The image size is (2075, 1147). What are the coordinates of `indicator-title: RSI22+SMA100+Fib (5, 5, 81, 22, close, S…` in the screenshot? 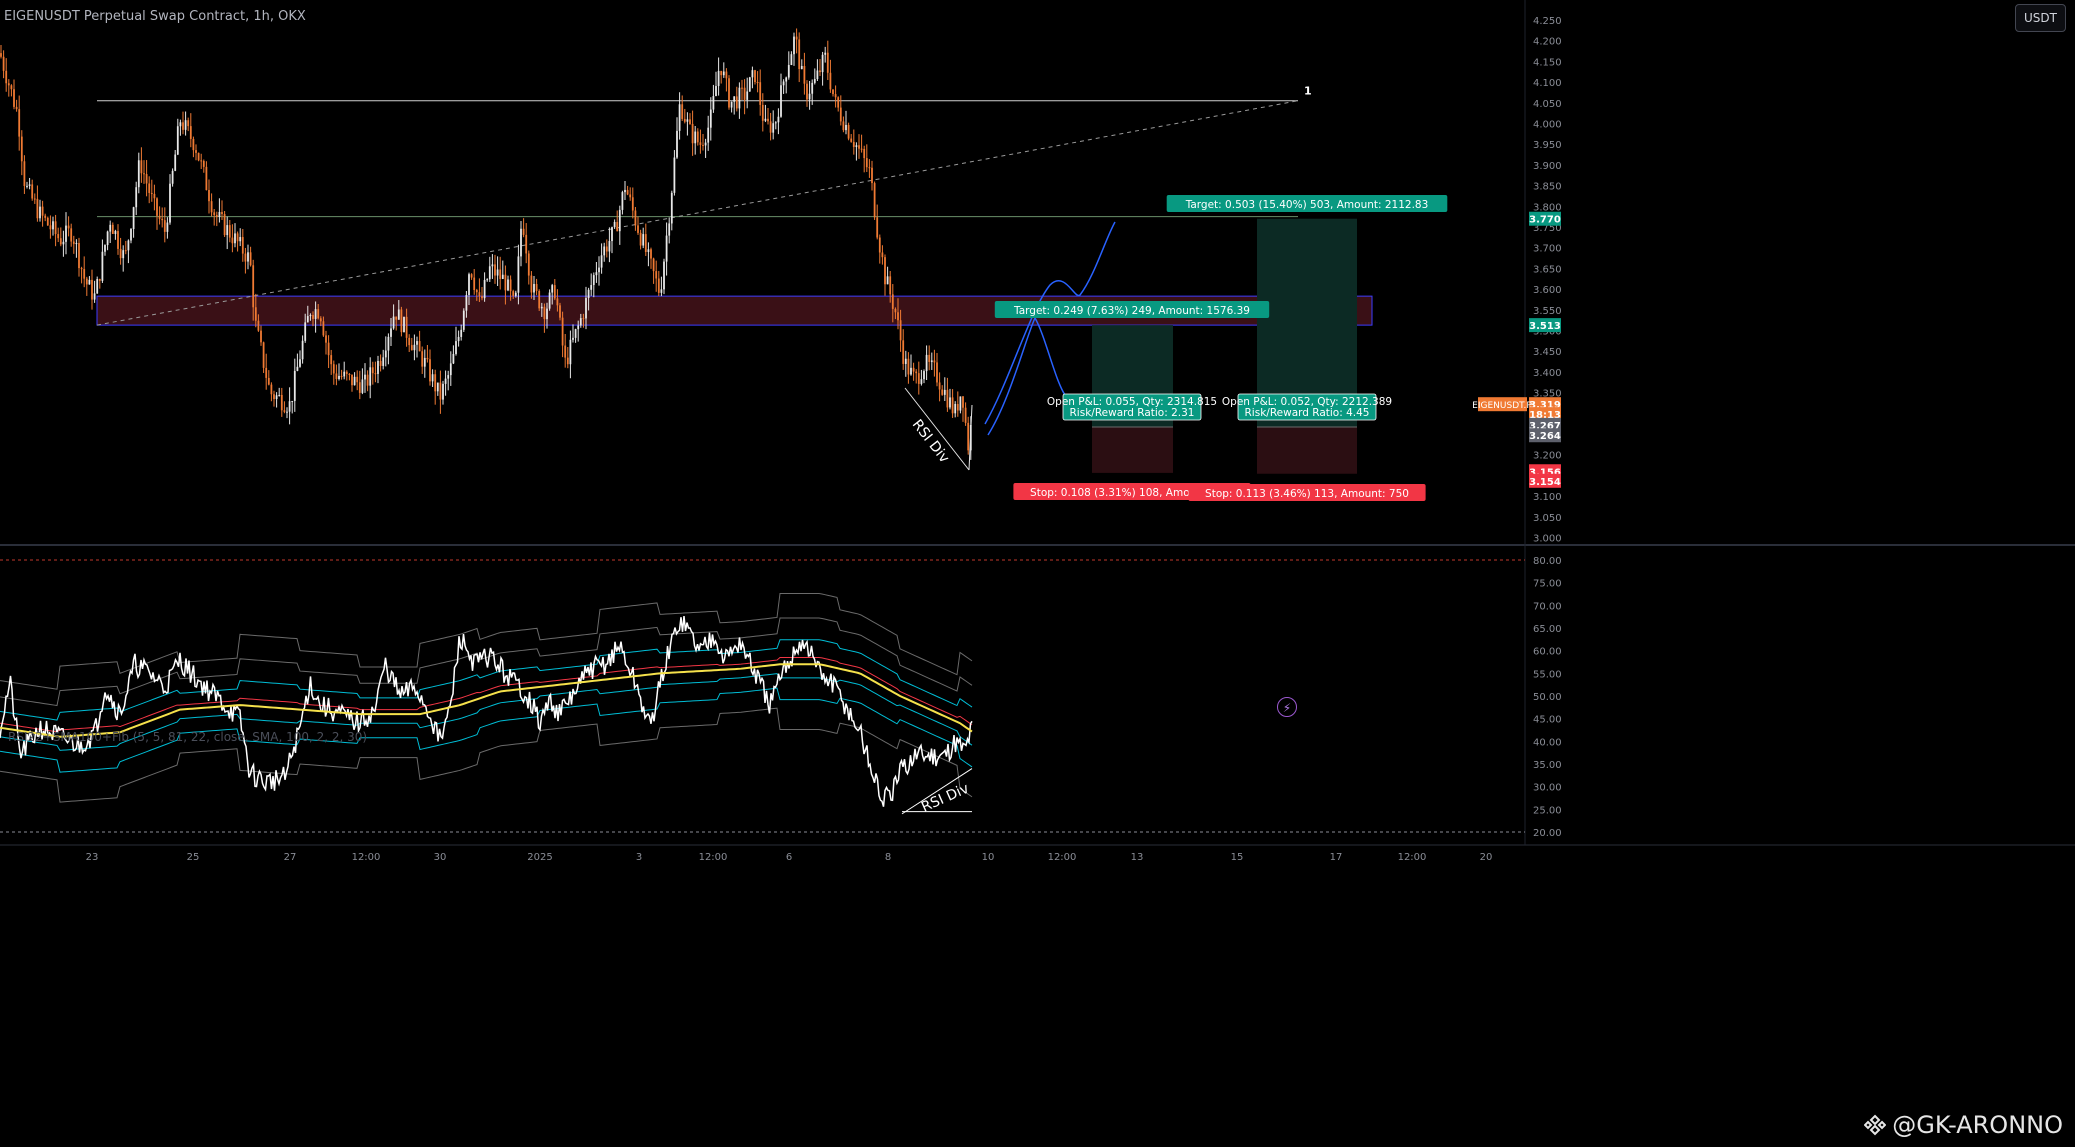 It's located at (187, 737).